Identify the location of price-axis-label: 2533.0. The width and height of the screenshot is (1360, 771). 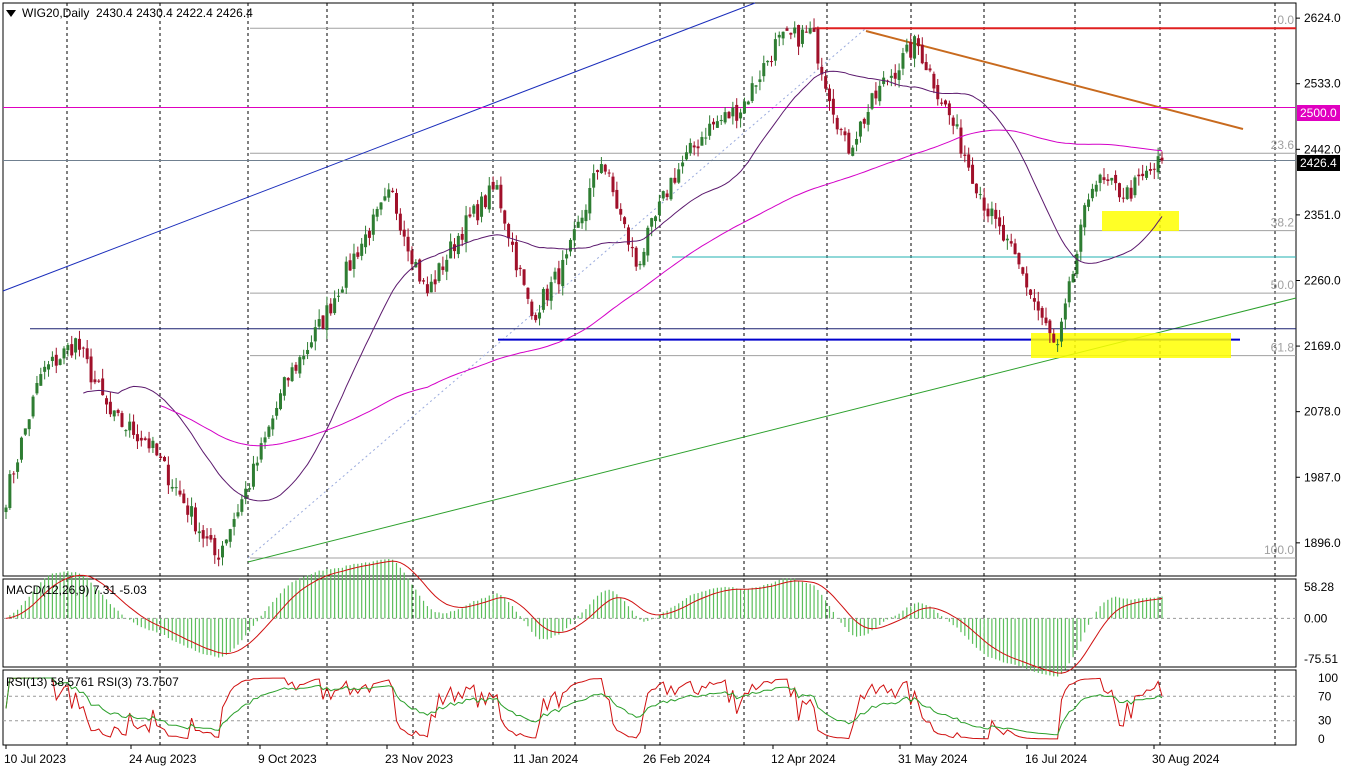
(1322, 84).